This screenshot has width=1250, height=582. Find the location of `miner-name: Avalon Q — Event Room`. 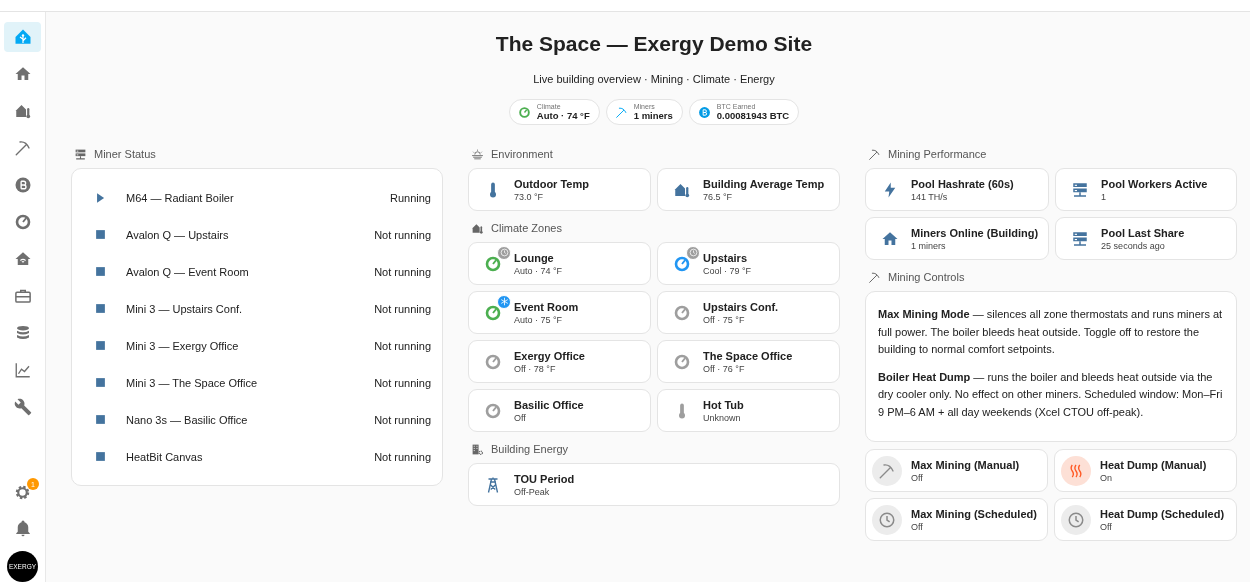

miner-name: Avalon Q — Event Room is located at coordinates (188, 271).